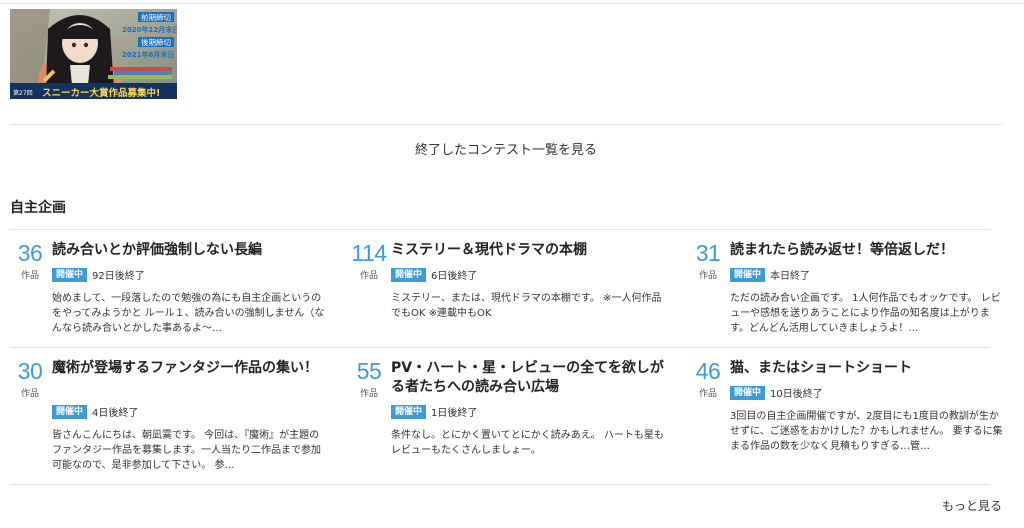 The height and width of the screenshot is (528, 1024). What do you see at coordinates (708, 253) in the screenshot?
I see `work-count-number: 31` at bounding box center [708, 253].